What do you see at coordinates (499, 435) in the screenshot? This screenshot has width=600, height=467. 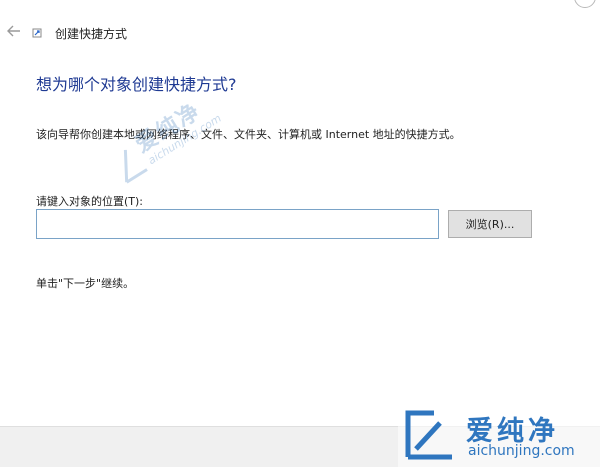 I see `watermark-corner: 爱纯净 aichunjing.com` at bounding box center [499, 435].